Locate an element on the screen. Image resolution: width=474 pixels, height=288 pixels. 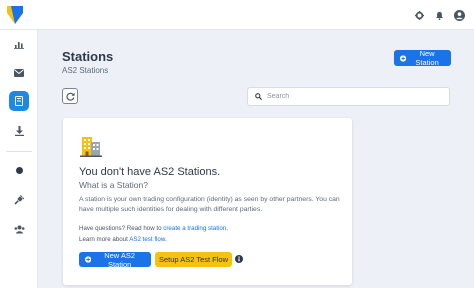
new-station-button: New Station is located at coordinates (422, 58).